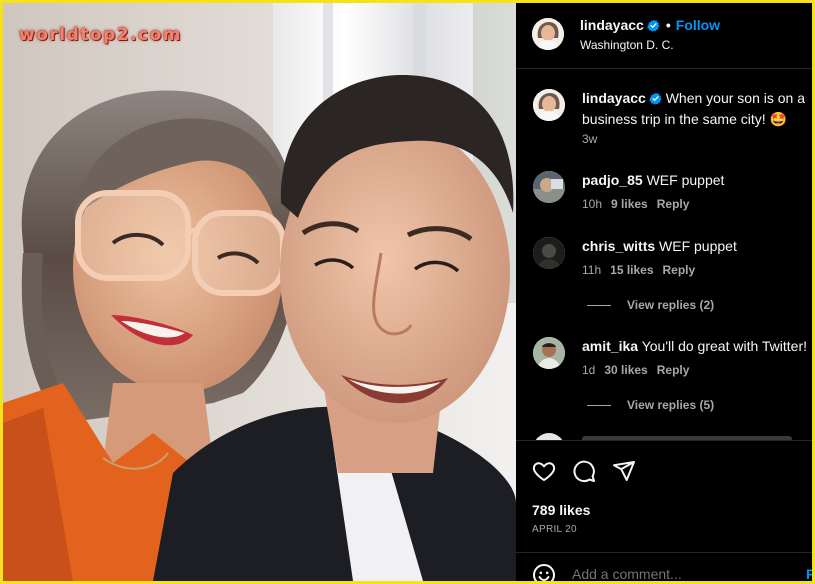 This screenshot has height=584, width=815. What do you see at coordinates (627, 45) in the screenshot?
I see `post-location: Washington D. C.` at bounding box center [627, 45].